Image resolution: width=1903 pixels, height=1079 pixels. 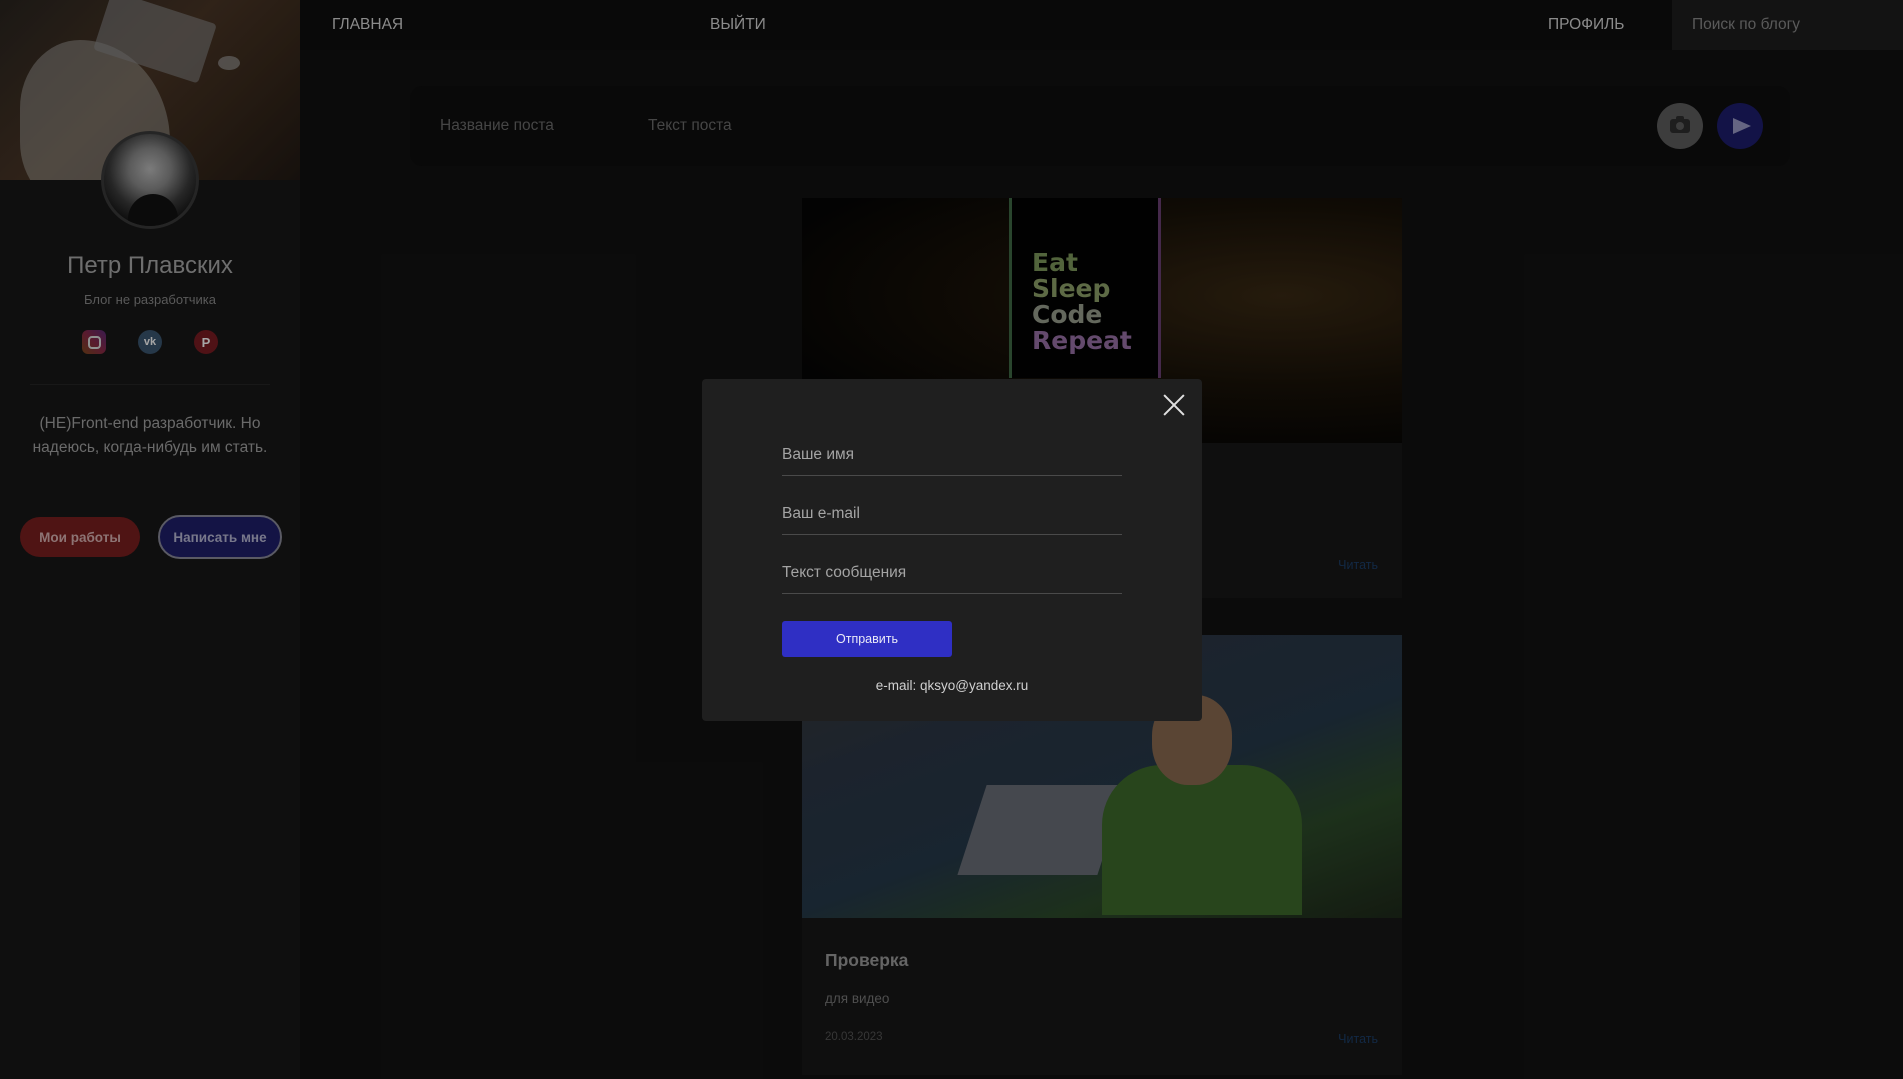 I want to click on send-message-button: Отправить, so click(x=867, y=639).